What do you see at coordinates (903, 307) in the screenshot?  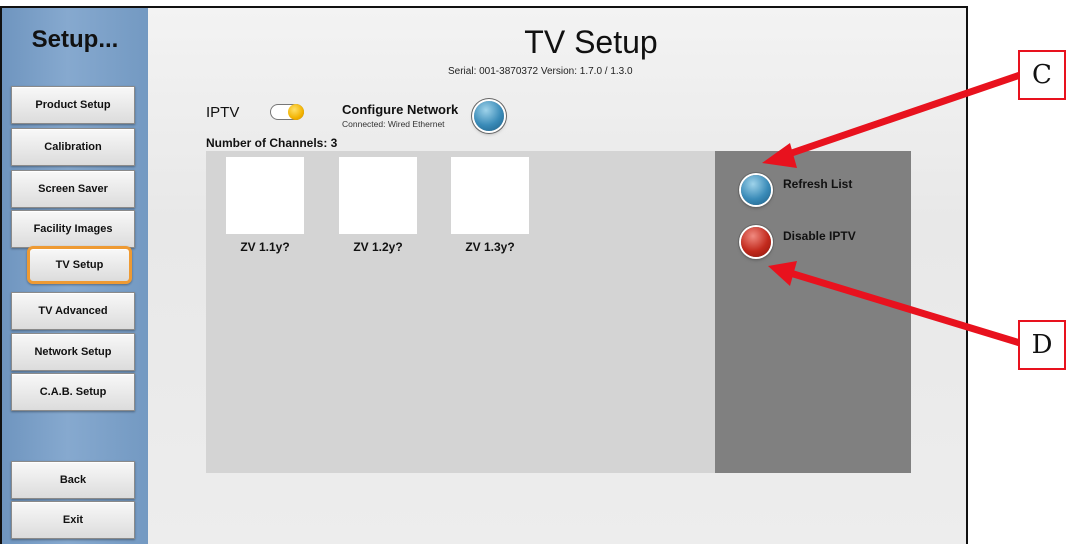 I see `arrow-d-shaft` at bounding box center [903, 307].